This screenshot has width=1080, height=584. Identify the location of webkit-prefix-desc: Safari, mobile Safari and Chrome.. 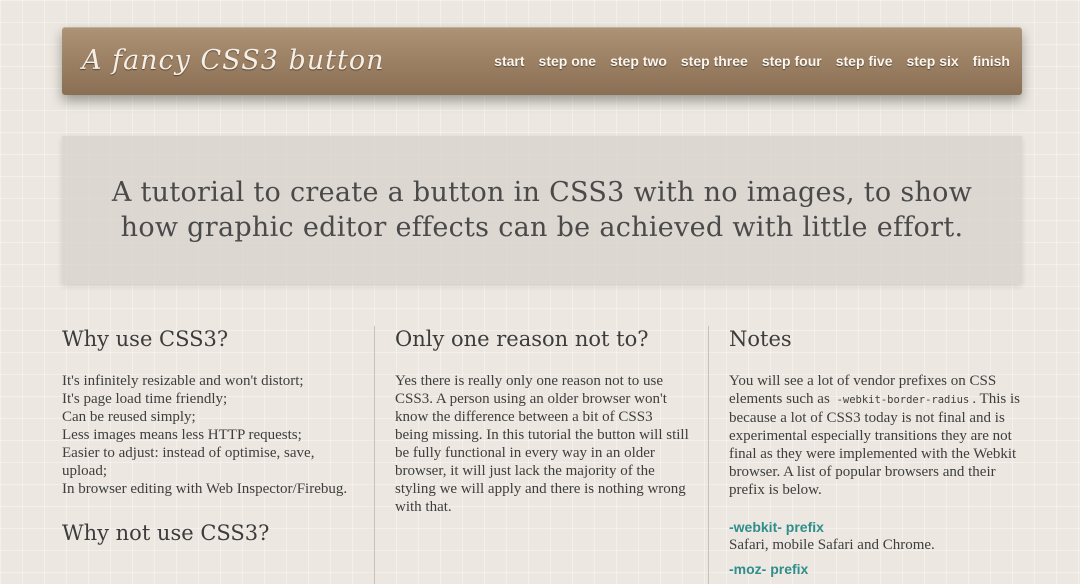
(832, 545).